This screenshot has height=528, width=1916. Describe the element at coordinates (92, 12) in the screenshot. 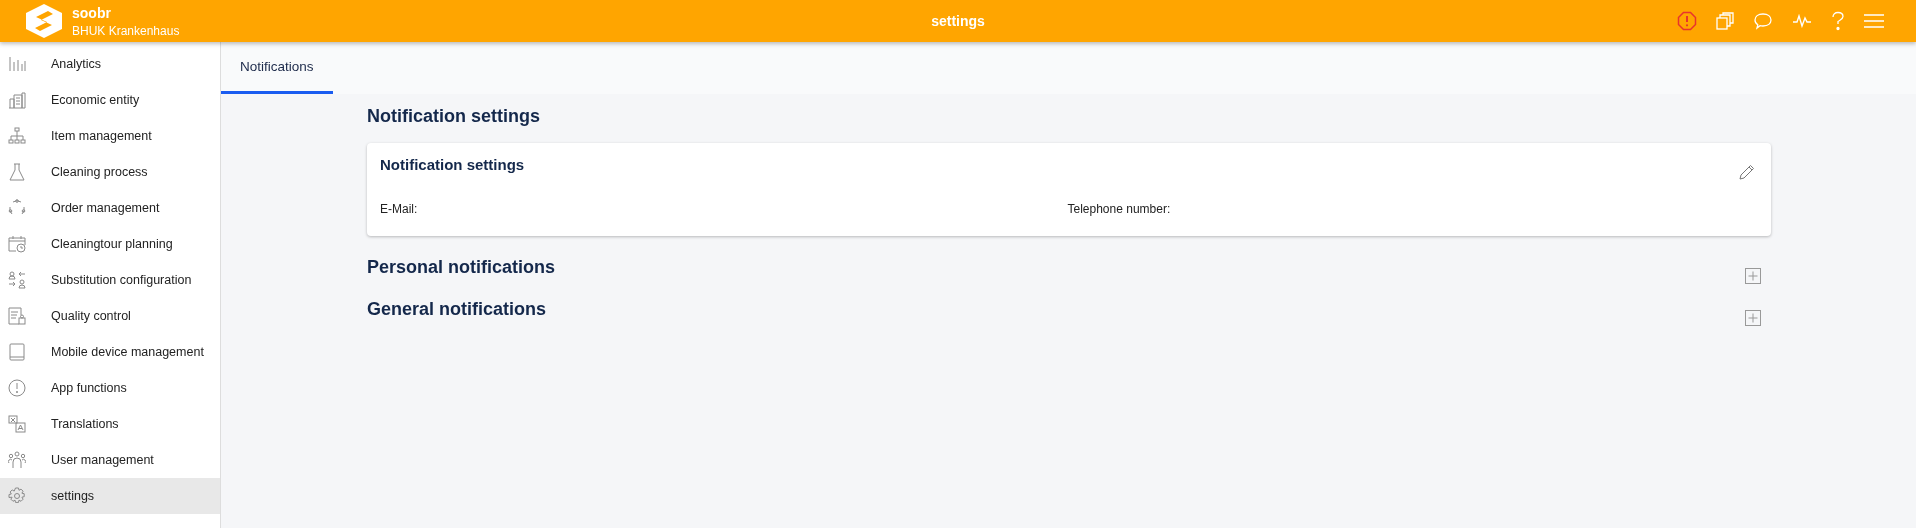

I see `brand-name: soobr` at that location.